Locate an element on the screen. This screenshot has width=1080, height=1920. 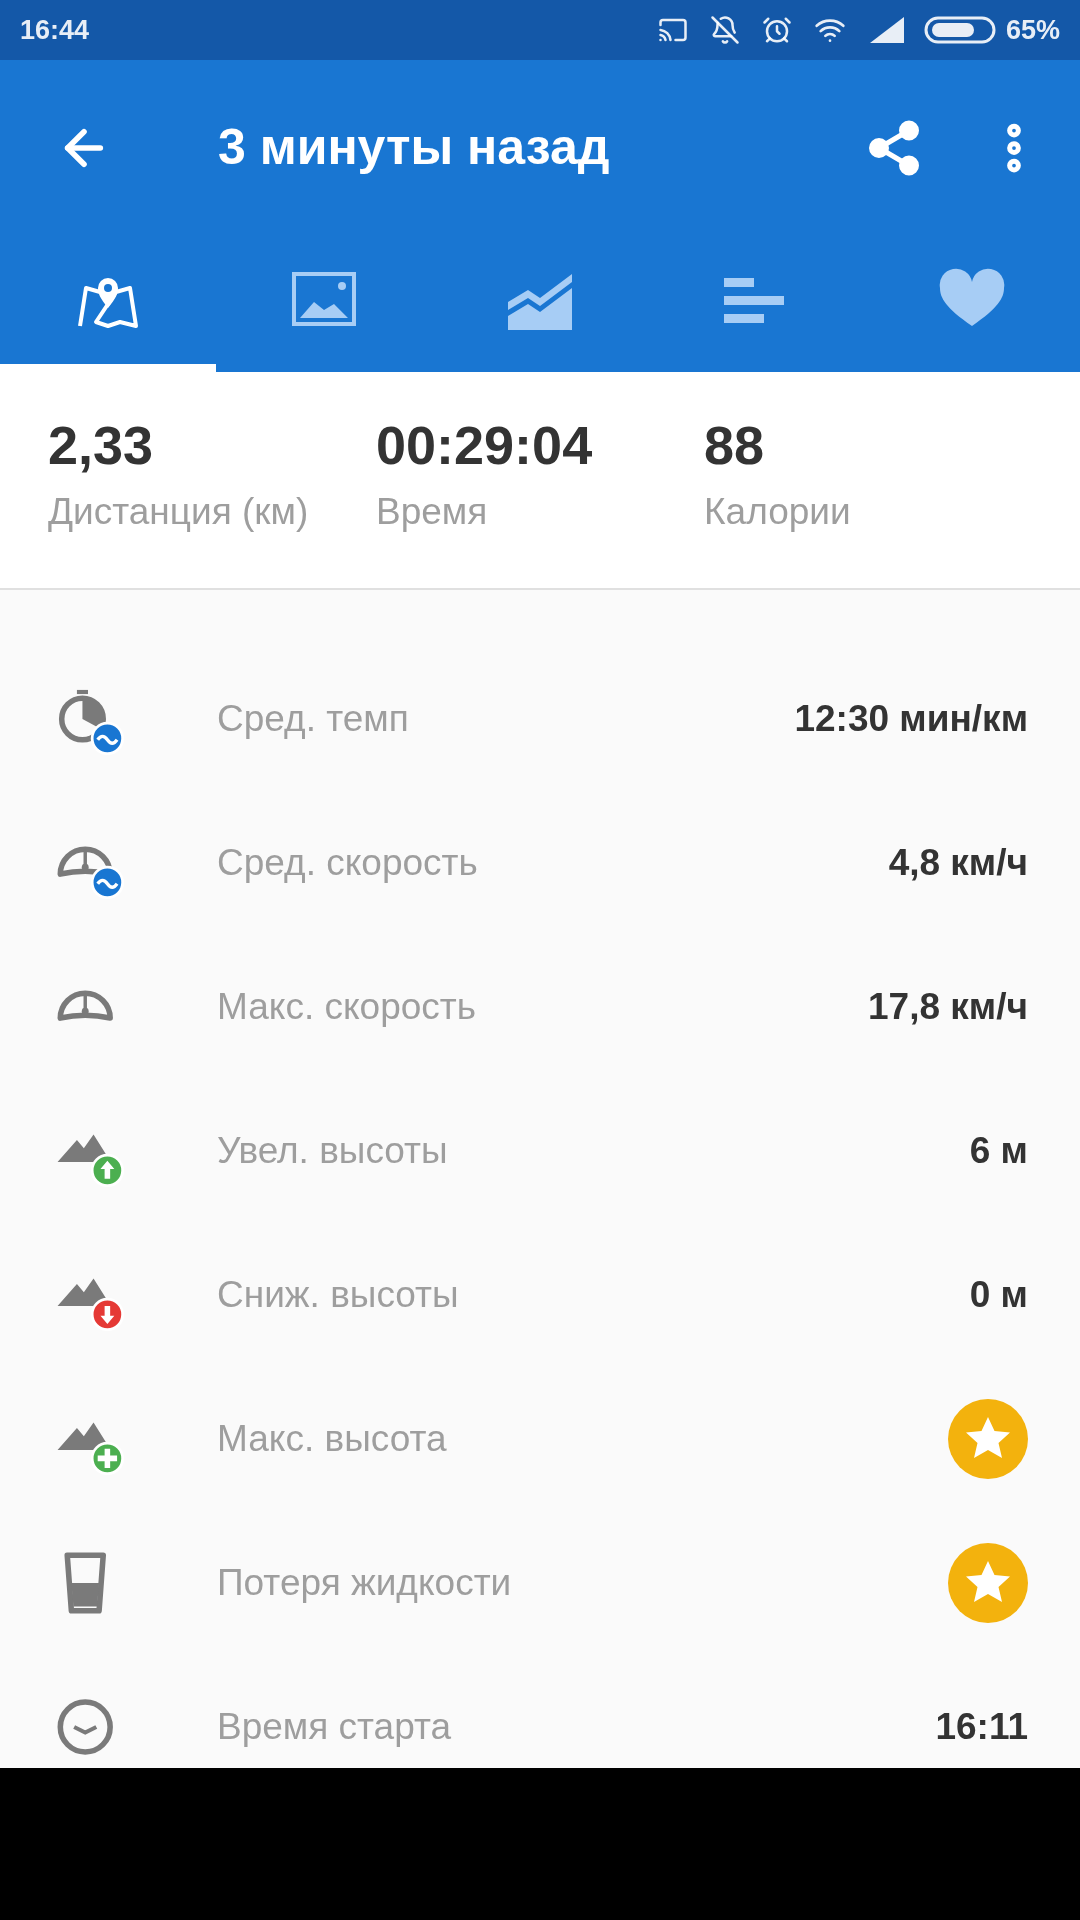
stat-label: Сред. темп is located at coordinates (313, 719).